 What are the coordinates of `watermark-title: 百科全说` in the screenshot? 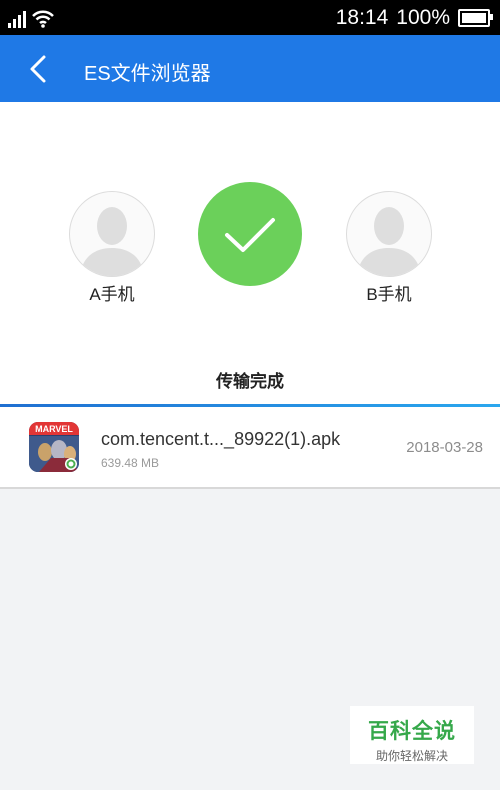 It's located at (412, 731).